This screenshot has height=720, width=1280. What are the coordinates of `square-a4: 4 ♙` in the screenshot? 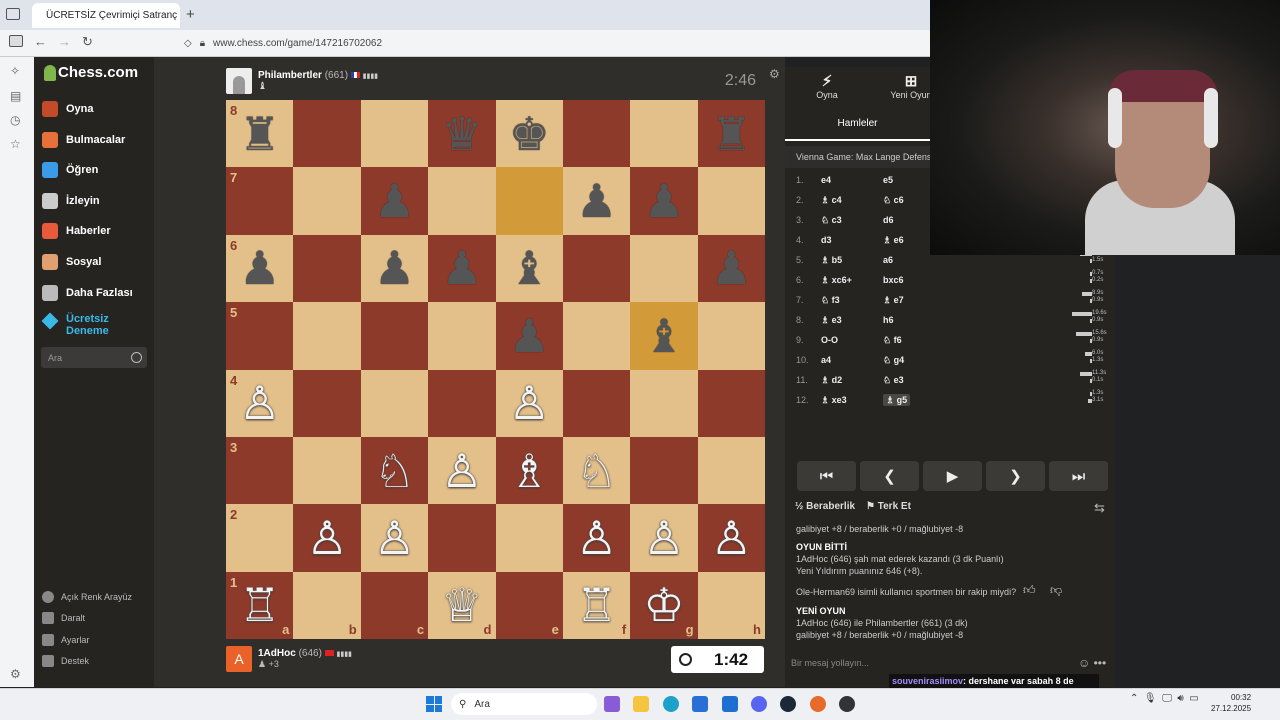 It's located at (260, 403).